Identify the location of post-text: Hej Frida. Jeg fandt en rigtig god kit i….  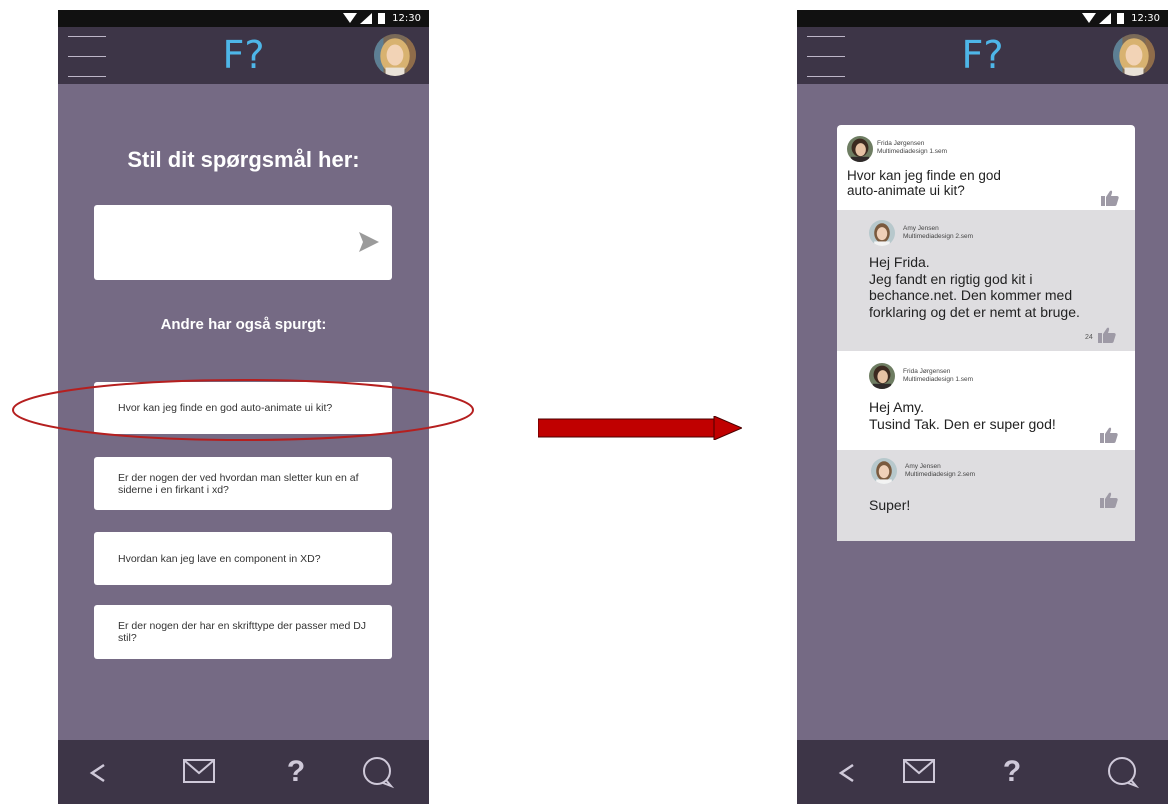
(974, 287).